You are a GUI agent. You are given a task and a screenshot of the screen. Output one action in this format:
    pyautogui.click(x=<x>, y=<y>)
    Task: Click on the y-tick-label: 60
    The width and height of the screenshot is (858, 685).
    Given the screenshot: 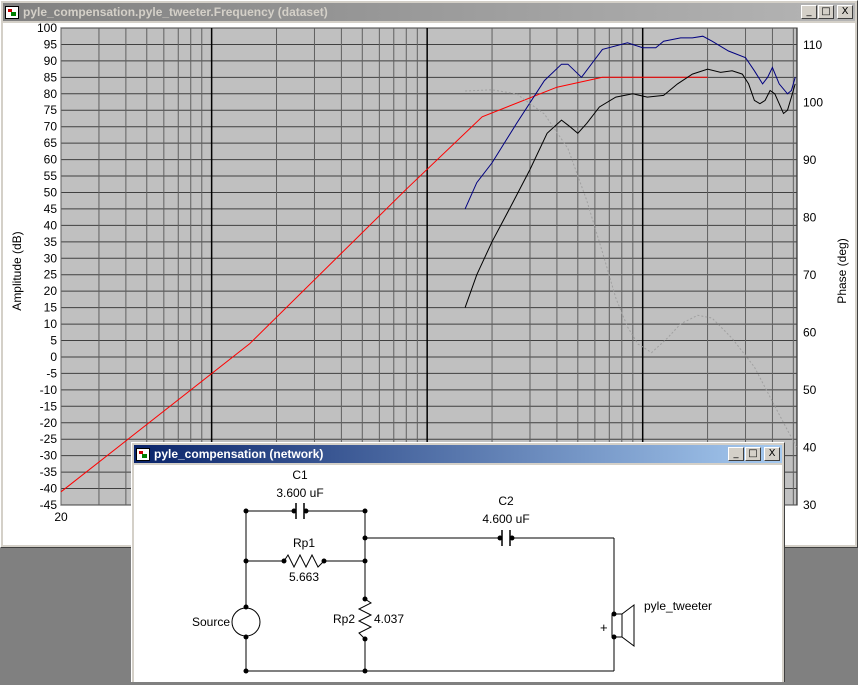 What is the action you would take?
    pyautogui.click(x=51, y=160)
    